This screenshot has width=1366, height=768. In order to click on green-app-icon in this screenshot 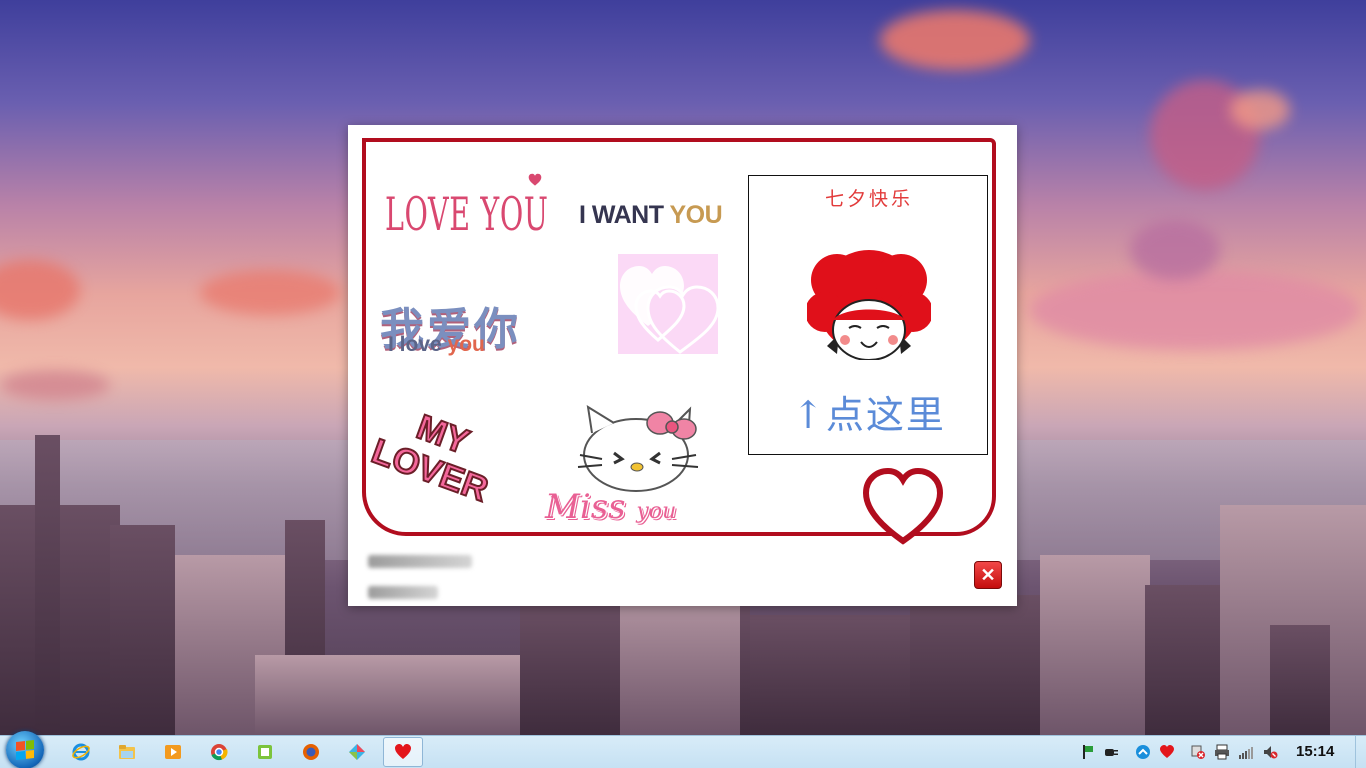, I will do `click(265, 752)`.